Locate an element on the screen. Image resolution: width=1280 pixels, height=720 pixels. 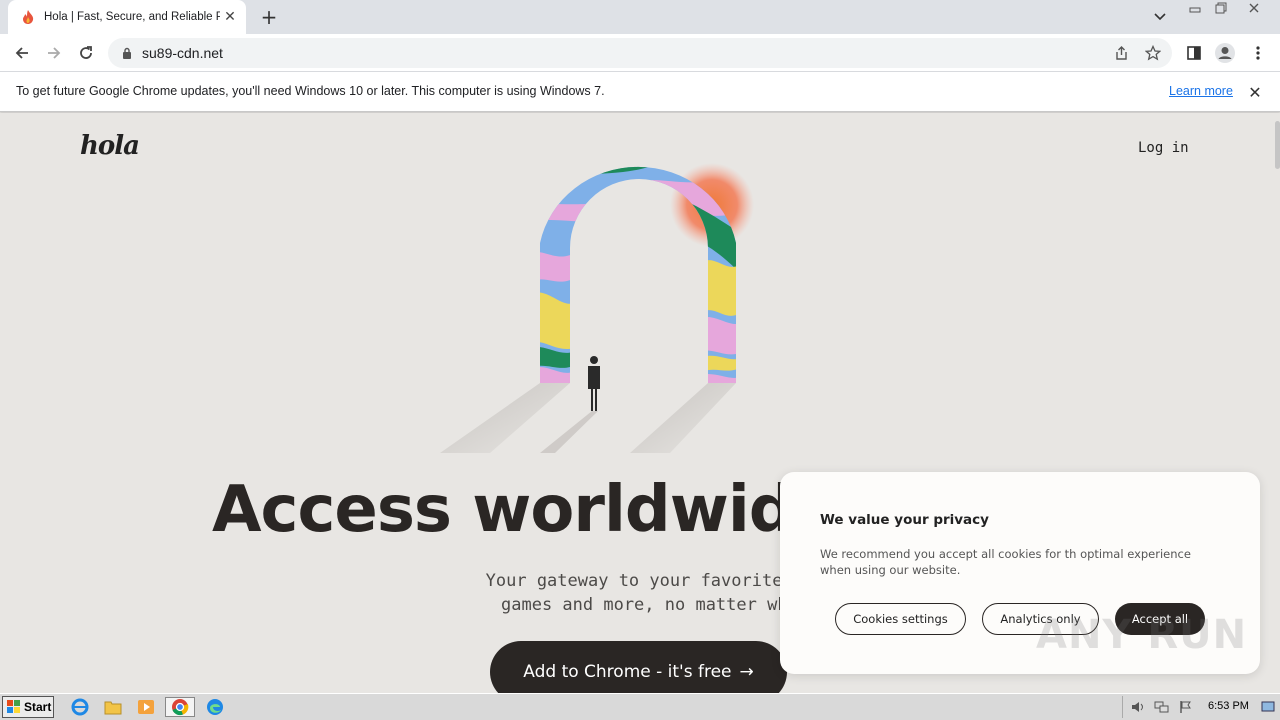
cookie-title: We value your privacy is located at coordinates (904, 520).